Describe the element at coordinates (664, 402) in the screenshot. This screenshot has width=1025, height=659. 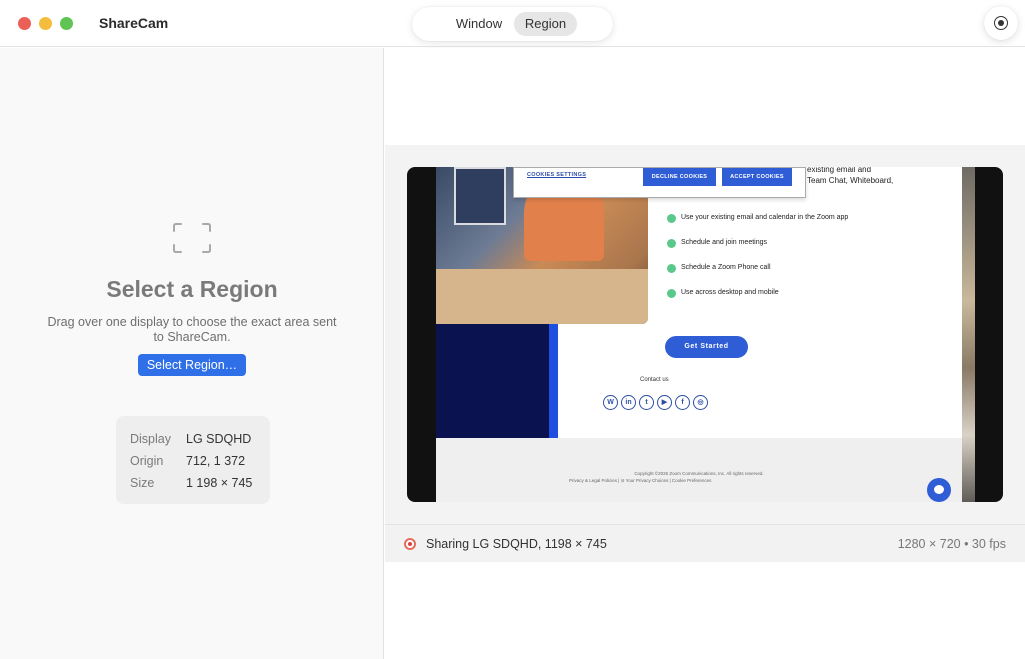
I see `youtube-icon: ▶` at that location.